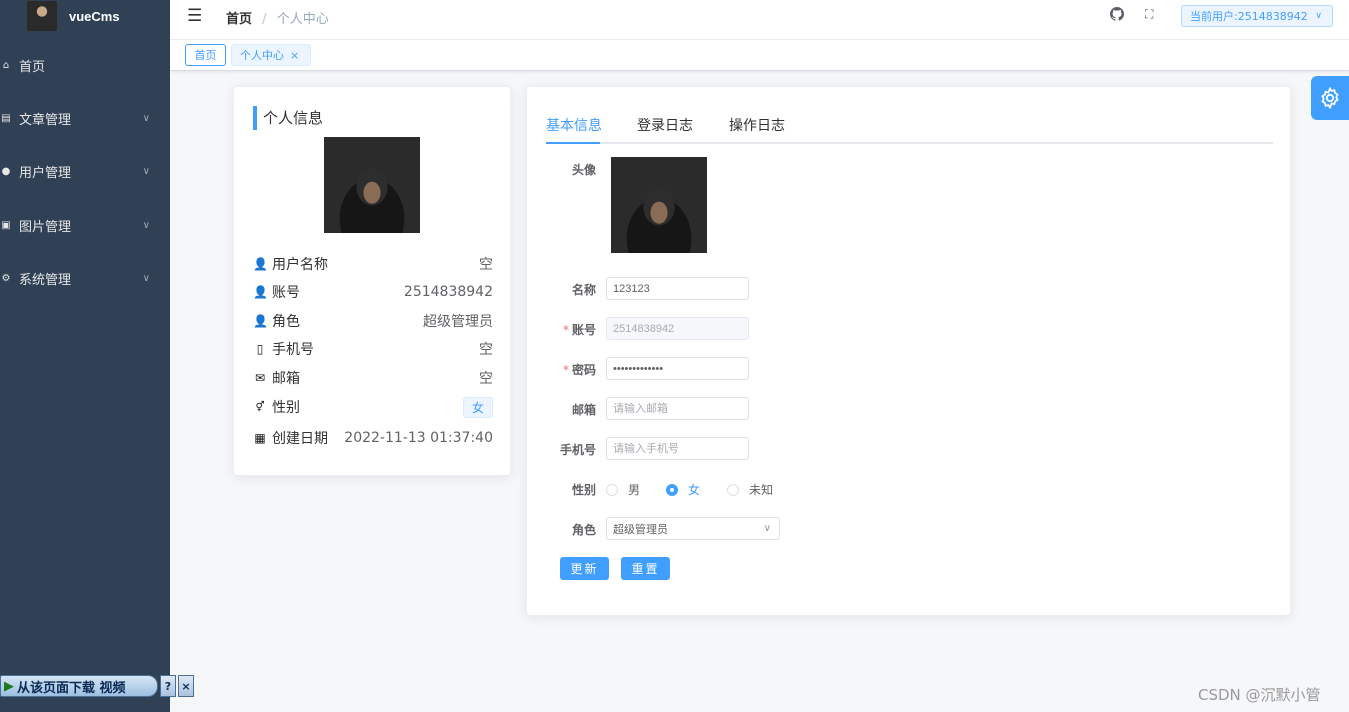  Describe the element at coordinates (300, 265) in the screenshot. I see `info-label: 用户名称` at that location.